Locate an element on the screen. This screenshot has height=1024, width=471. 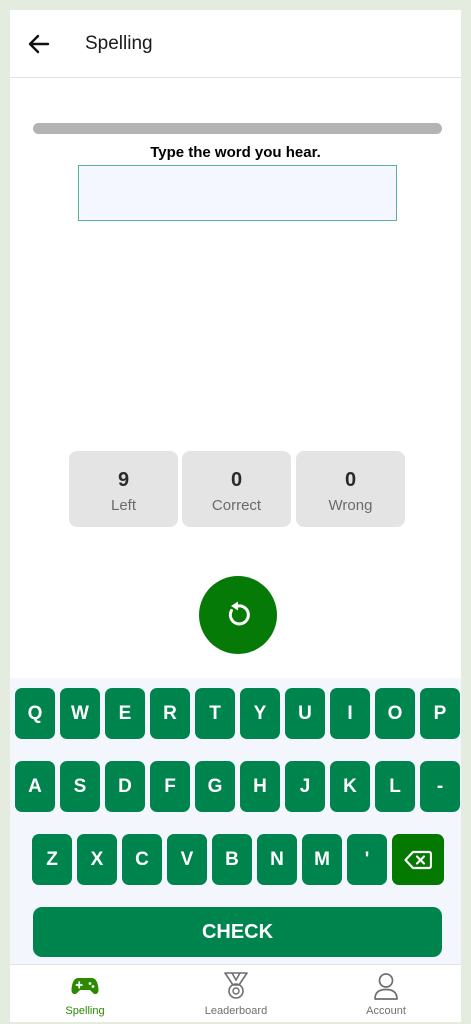
key-j: J is located at coordinates (305, 786).